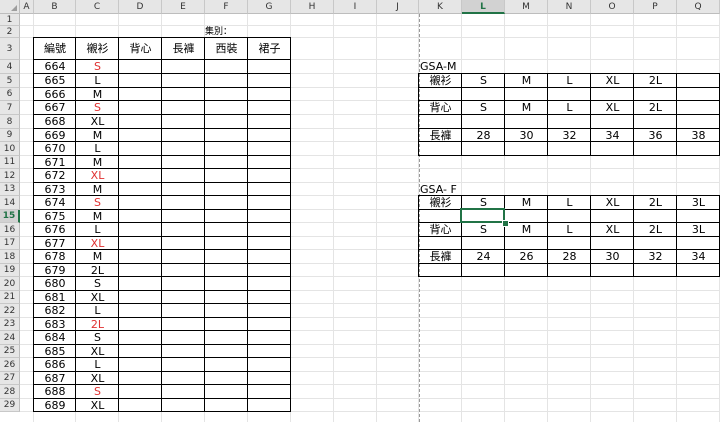 The width and height of the screenshot is (720, 422). What do you see at coordinates (698, 257) in the screenshot?
I see `size-value-cell: 34` at bounding box center [698, 257].